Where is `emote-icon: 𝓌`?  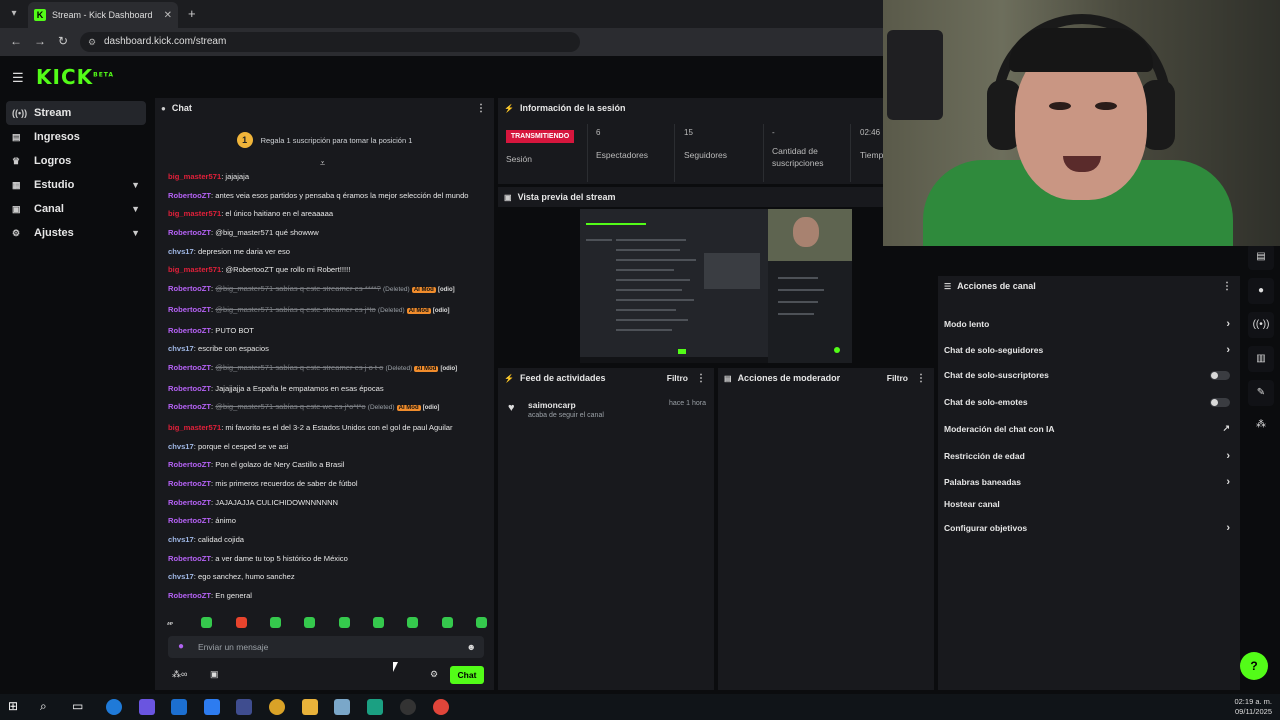
emote-icon: 𝓌 is located at coordinates (172, 622).